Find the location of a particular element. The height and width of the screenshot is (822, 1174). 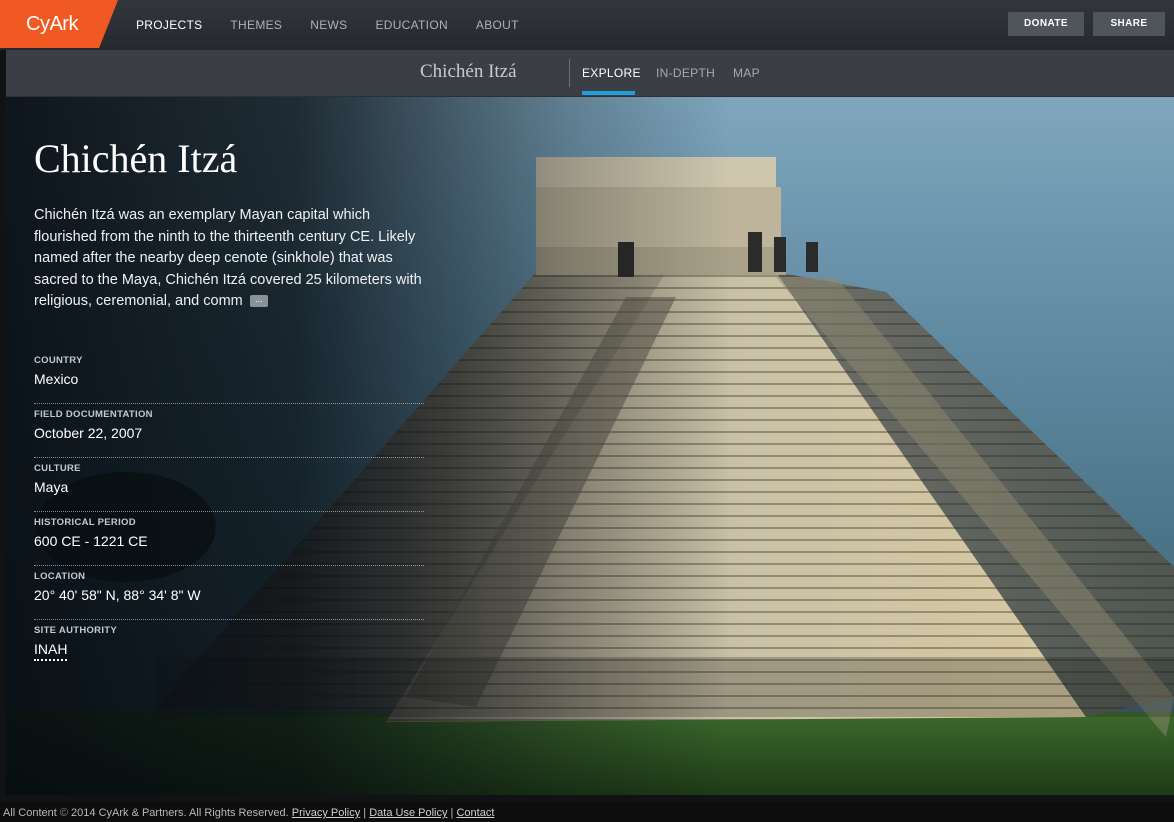

fact-label: LOCATION is located at coordinates (60, 576).